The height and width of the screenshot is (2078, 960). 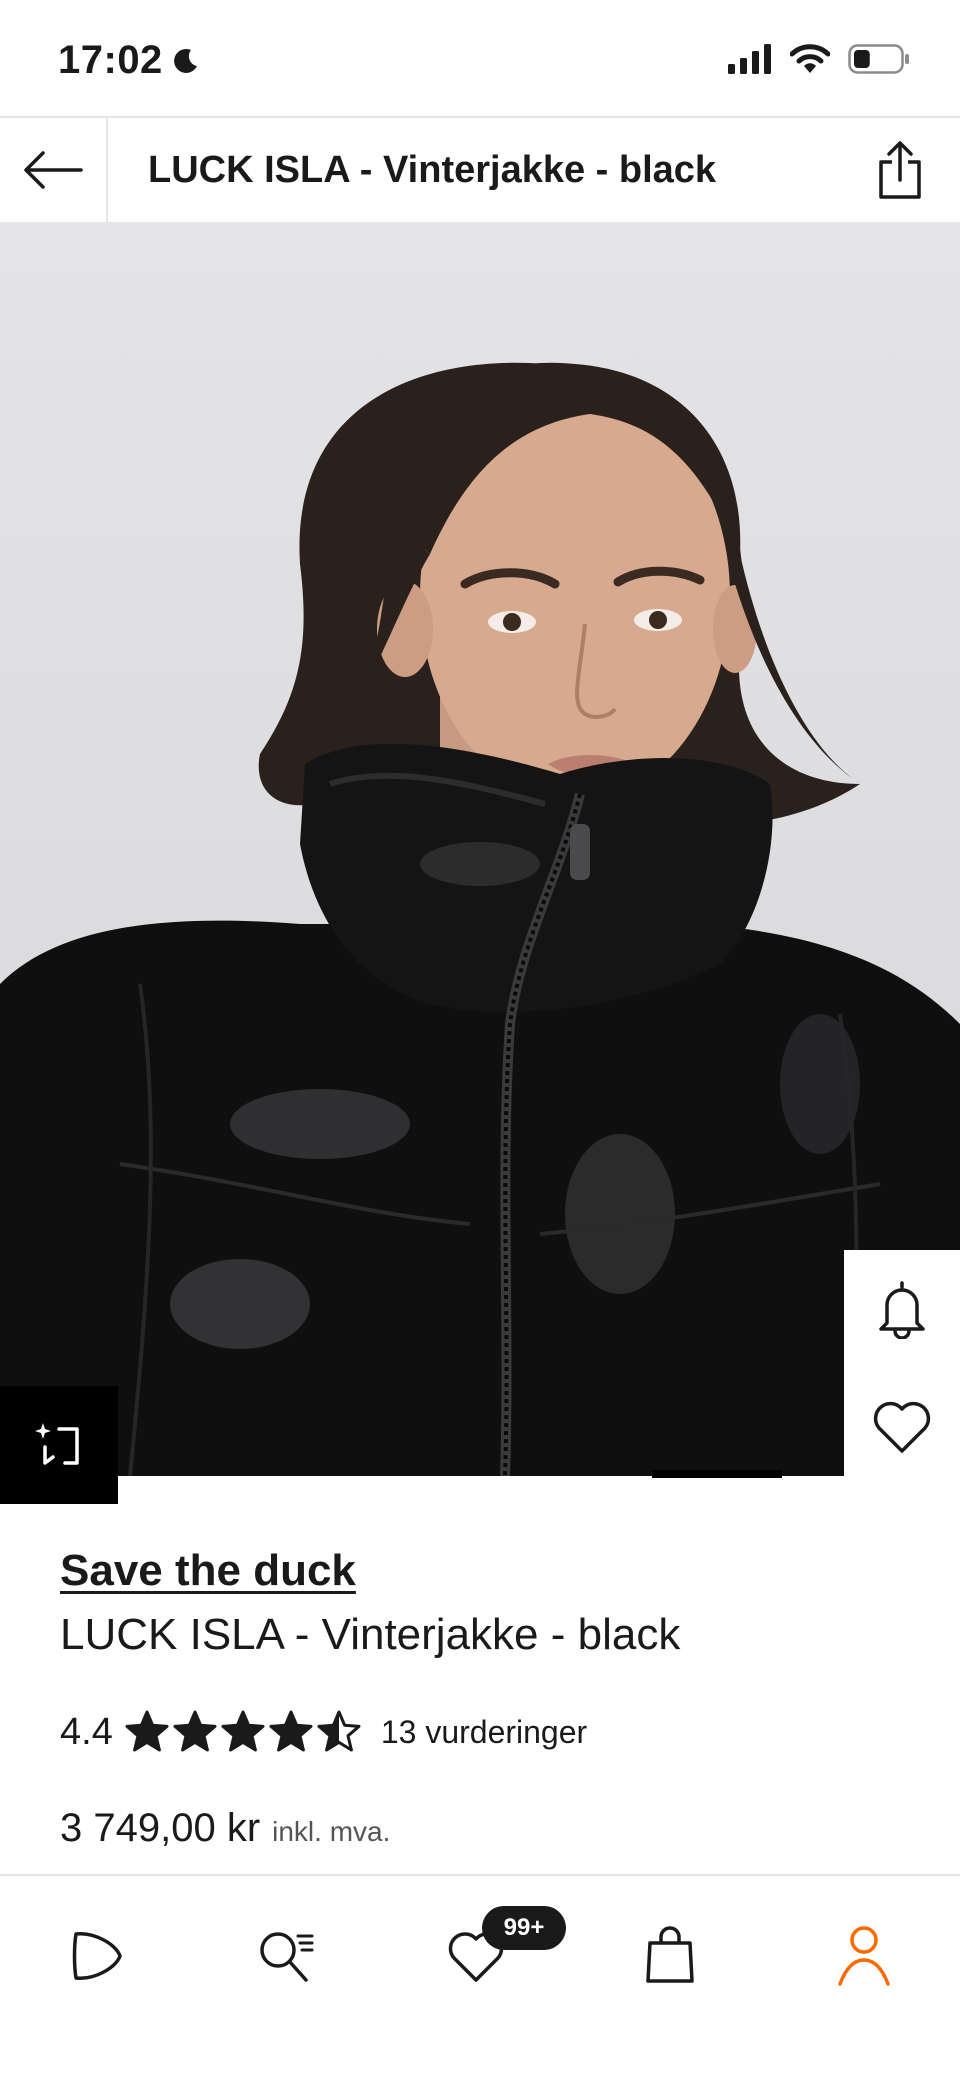 I want to click on carousel-indicator, so click(x=717, y=1474).